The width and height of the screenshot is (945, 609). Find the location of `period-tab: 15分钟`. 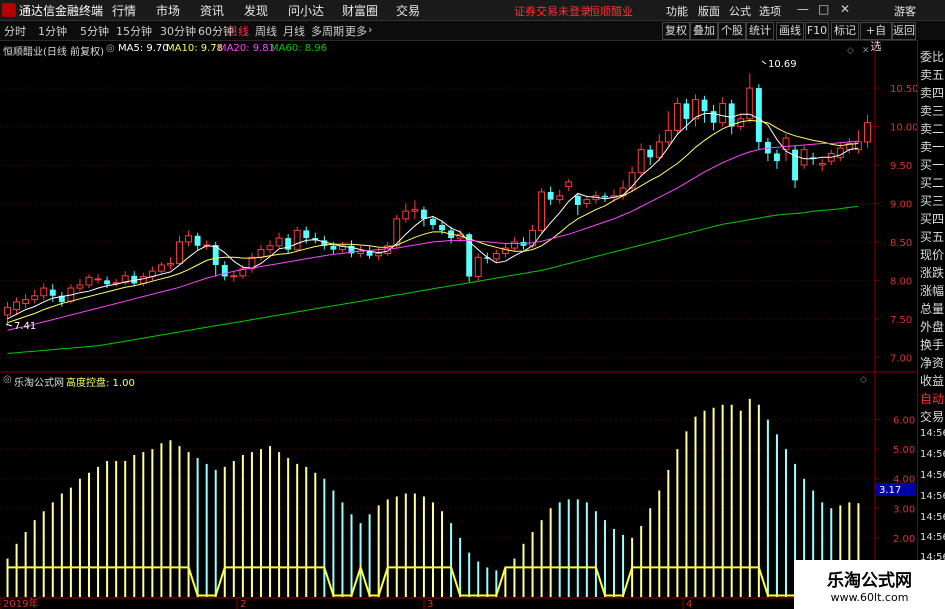

period-tab: 15分钟 is located at coordinates (134, 31).